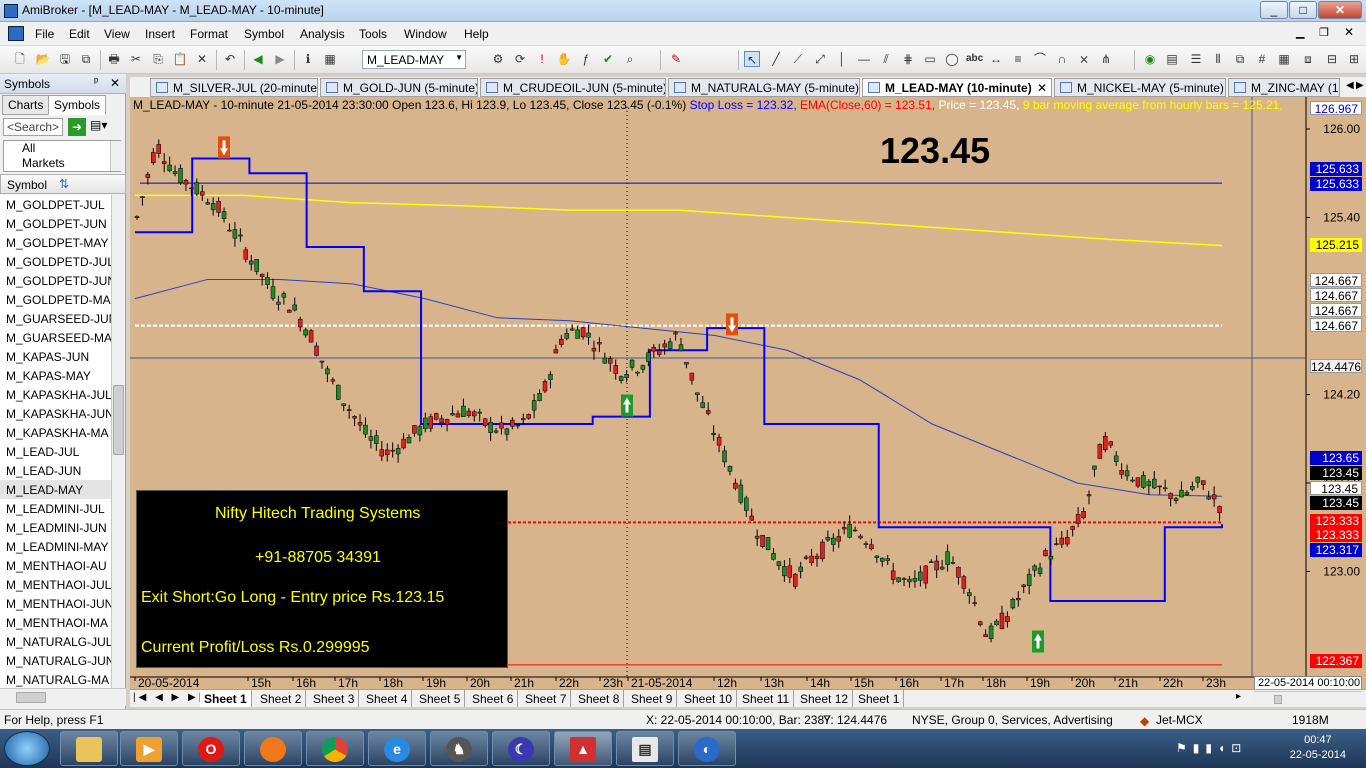  What do you see at coordinates (234, 87) in the screenshot?
I see `tab-silver-jul: M_SILVER-JUL (20-minute)` at bounding box center [234, 87].